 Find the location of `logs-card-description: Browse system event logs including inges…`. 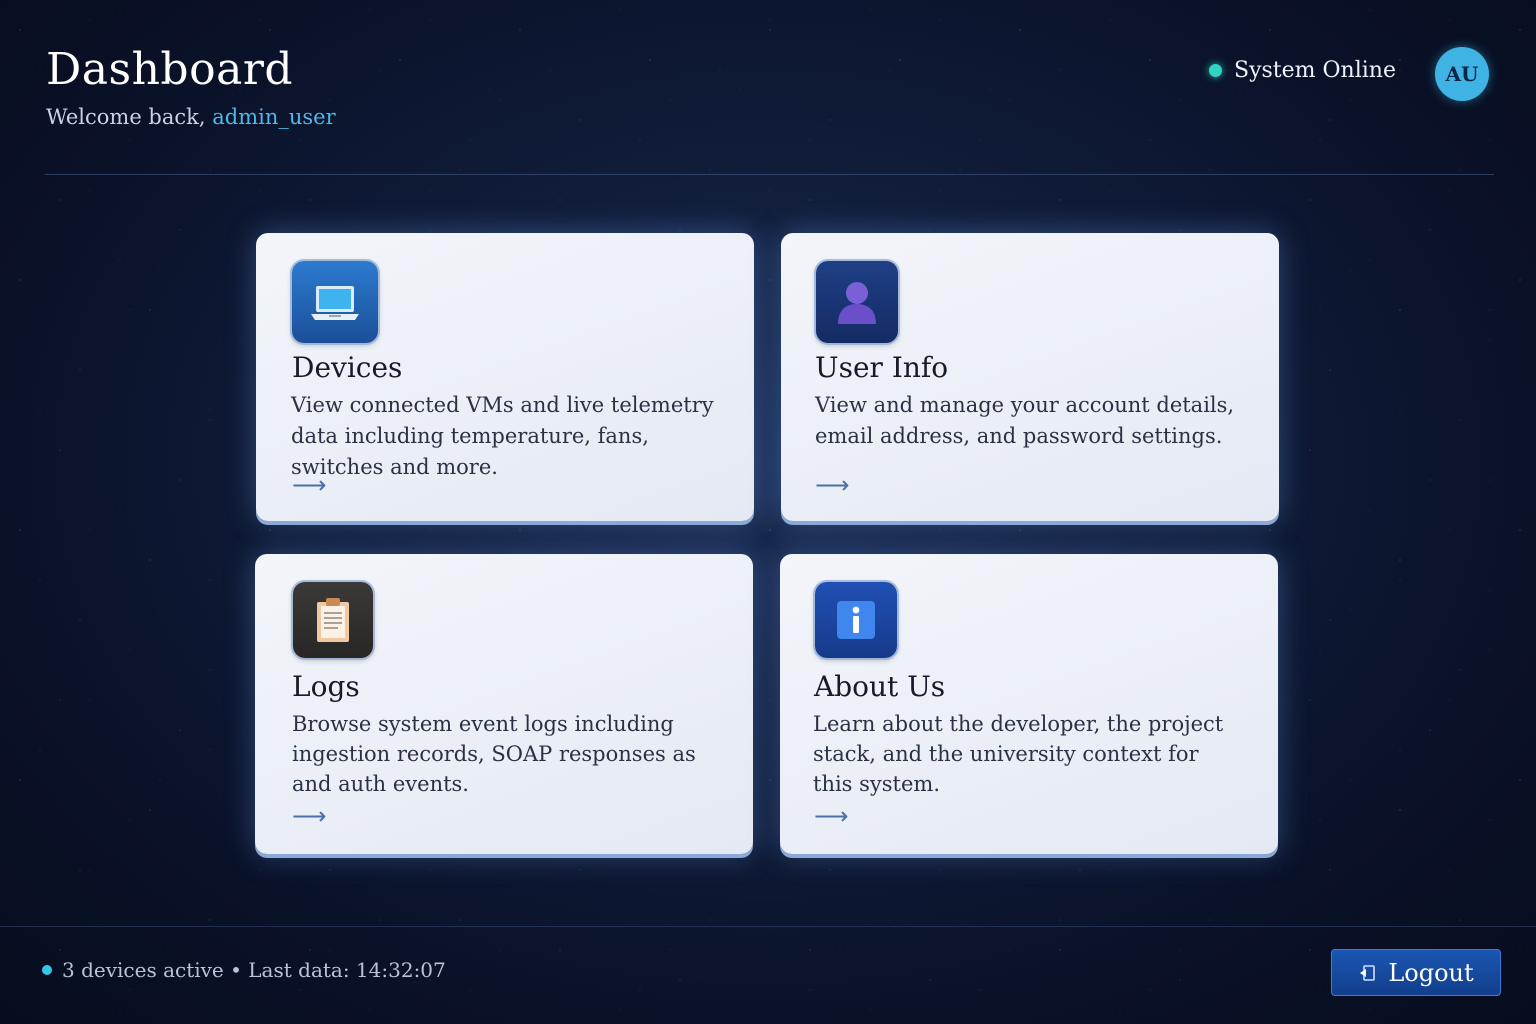

logs-card-description: Browse system event logs including inges… is located at coordinates (494, 754).